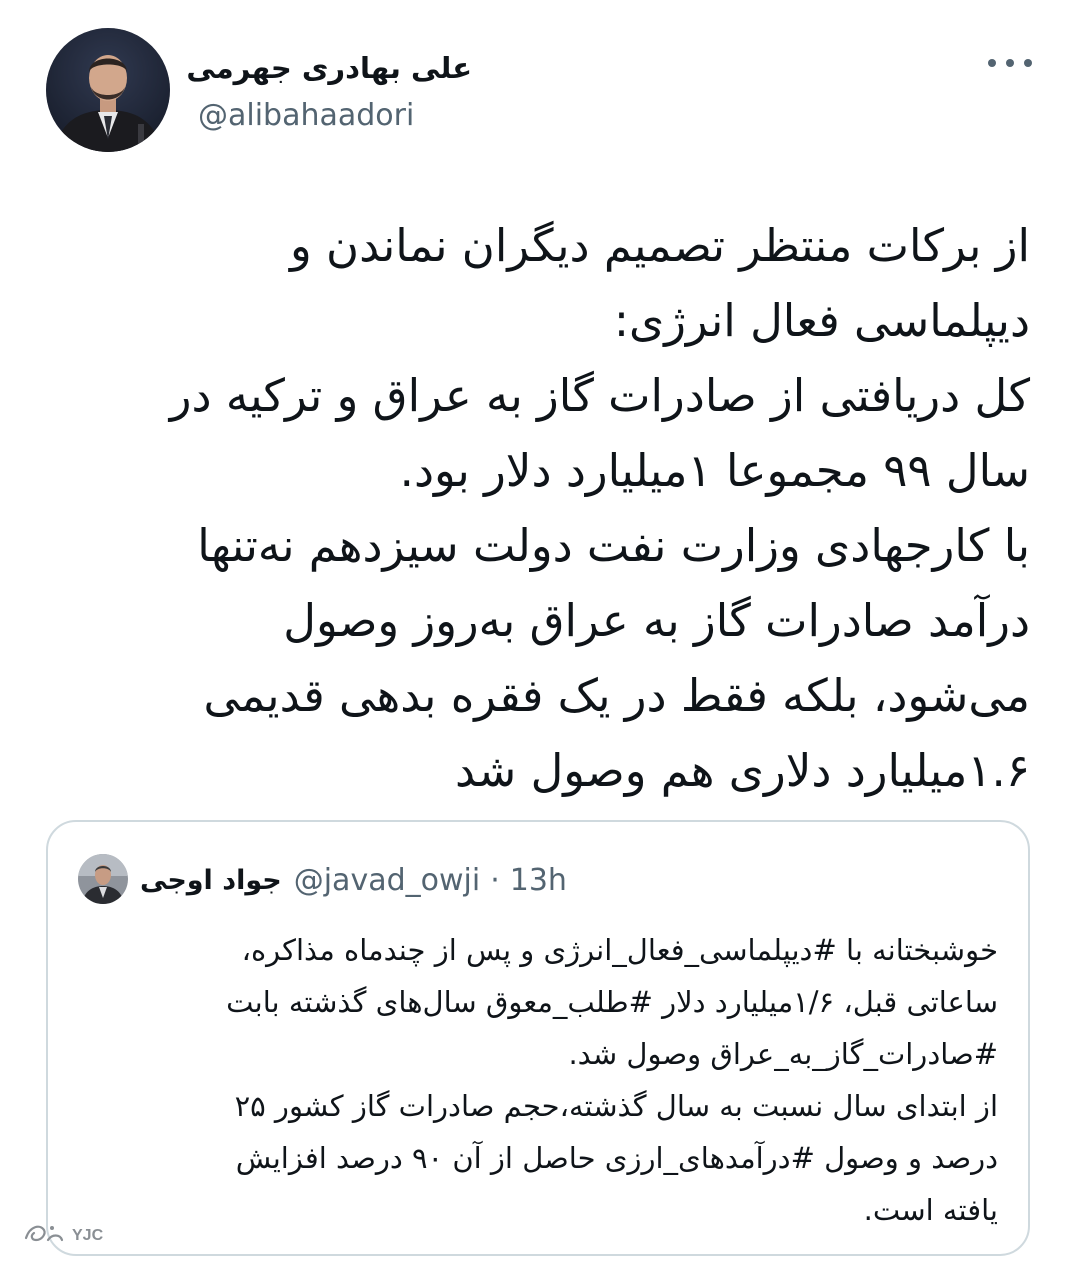  What do you see at coordinates (821, 320) in the screenshot?
I see `tweet-line: دیپلماسی فعال انرژی:` at bounding box center [821, 320].